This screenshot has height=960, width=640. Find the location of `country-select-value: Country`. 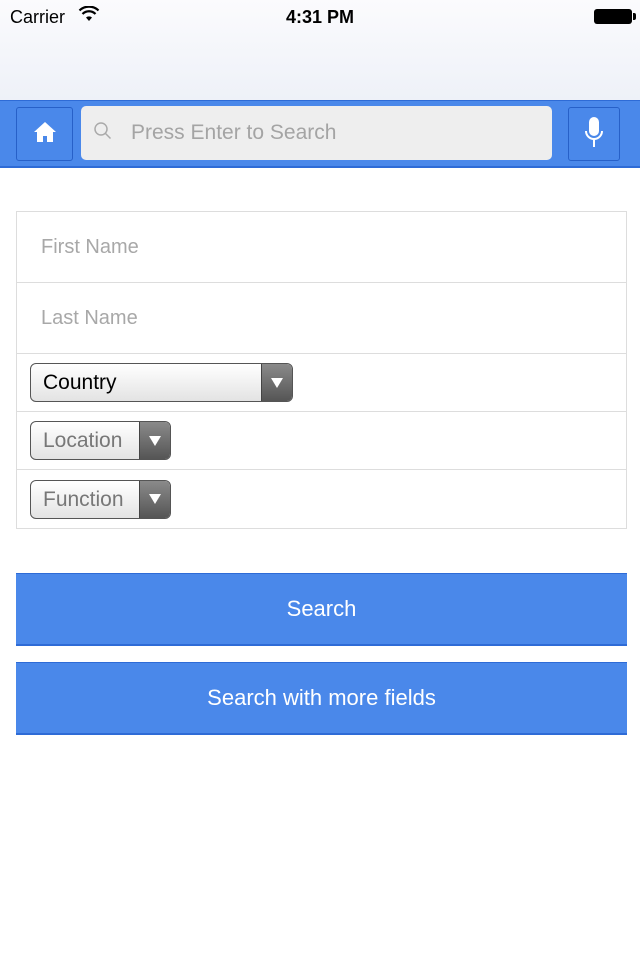

country-select-value: Country is located at coordinates (80, 382).